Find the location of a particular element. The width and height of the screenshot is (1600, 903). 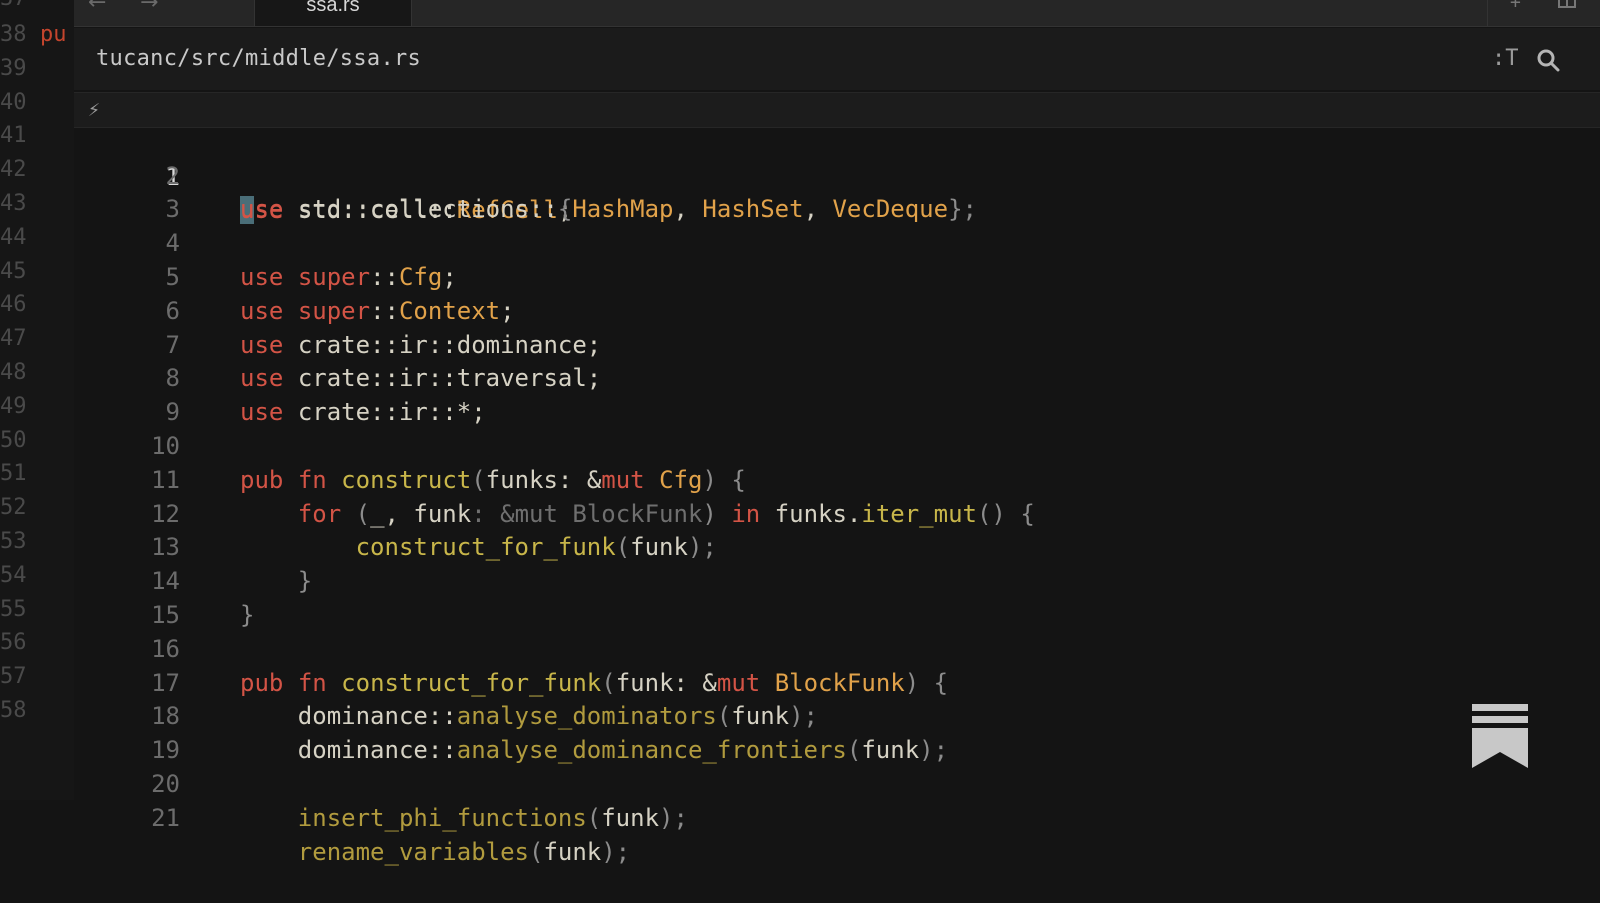

background-line-number: 41 is located at coordinates (13, 136).